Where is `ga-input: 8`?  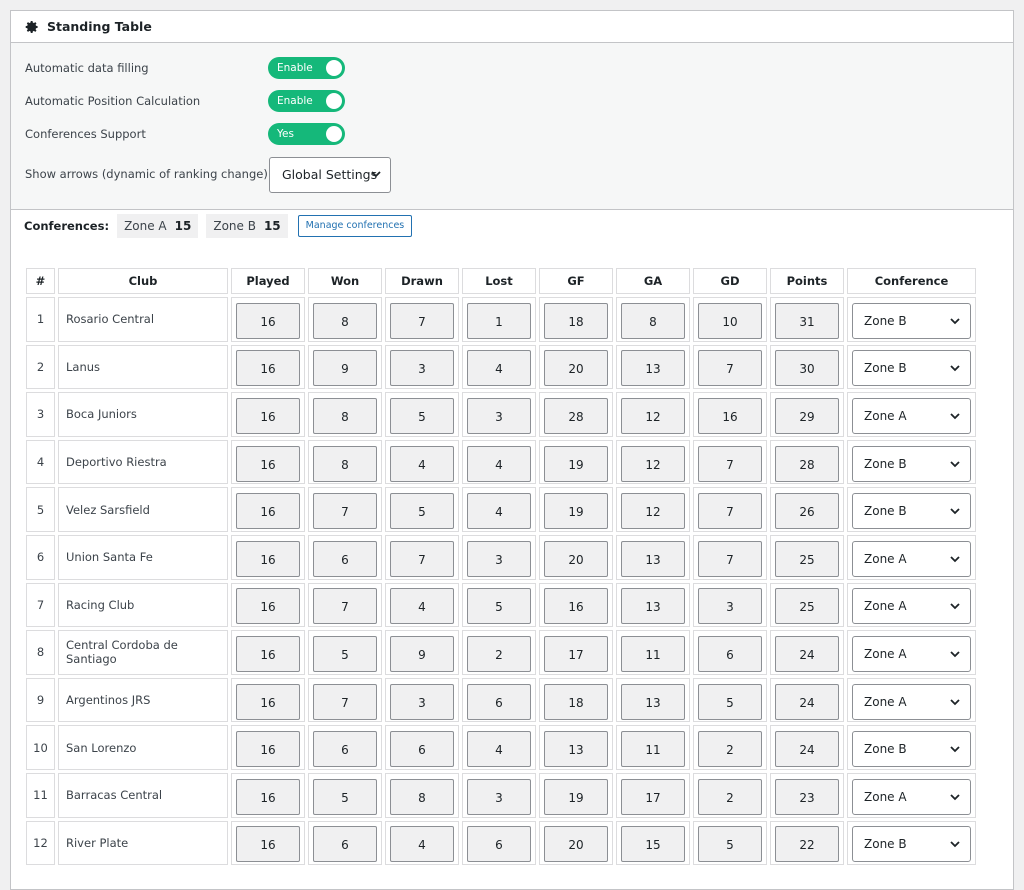 ga-input: 8 is located at coordinates (653, 320).